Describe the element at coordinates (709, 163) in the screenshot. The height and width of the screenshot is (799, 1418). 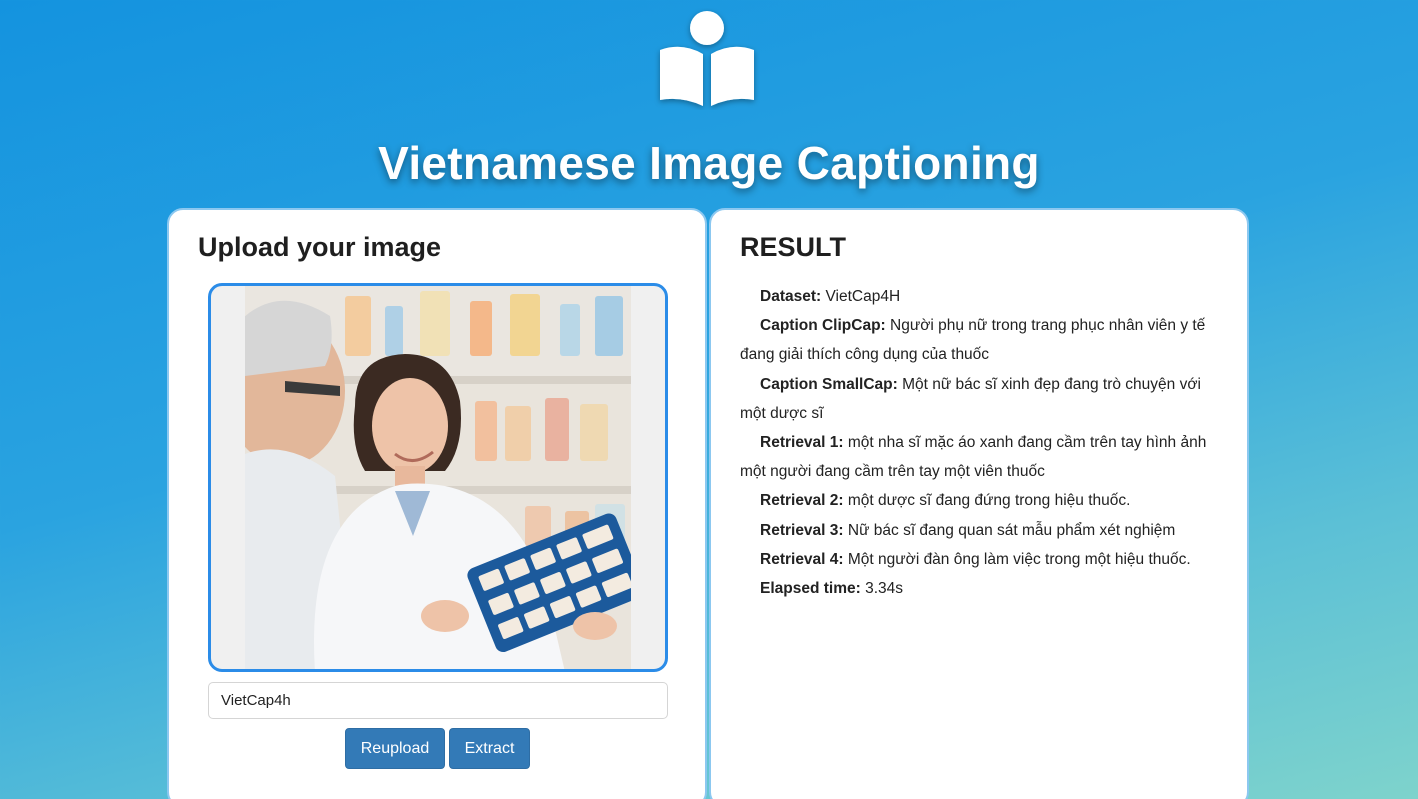
I see `page-title: Vietnamese Image Captioning` at that location.